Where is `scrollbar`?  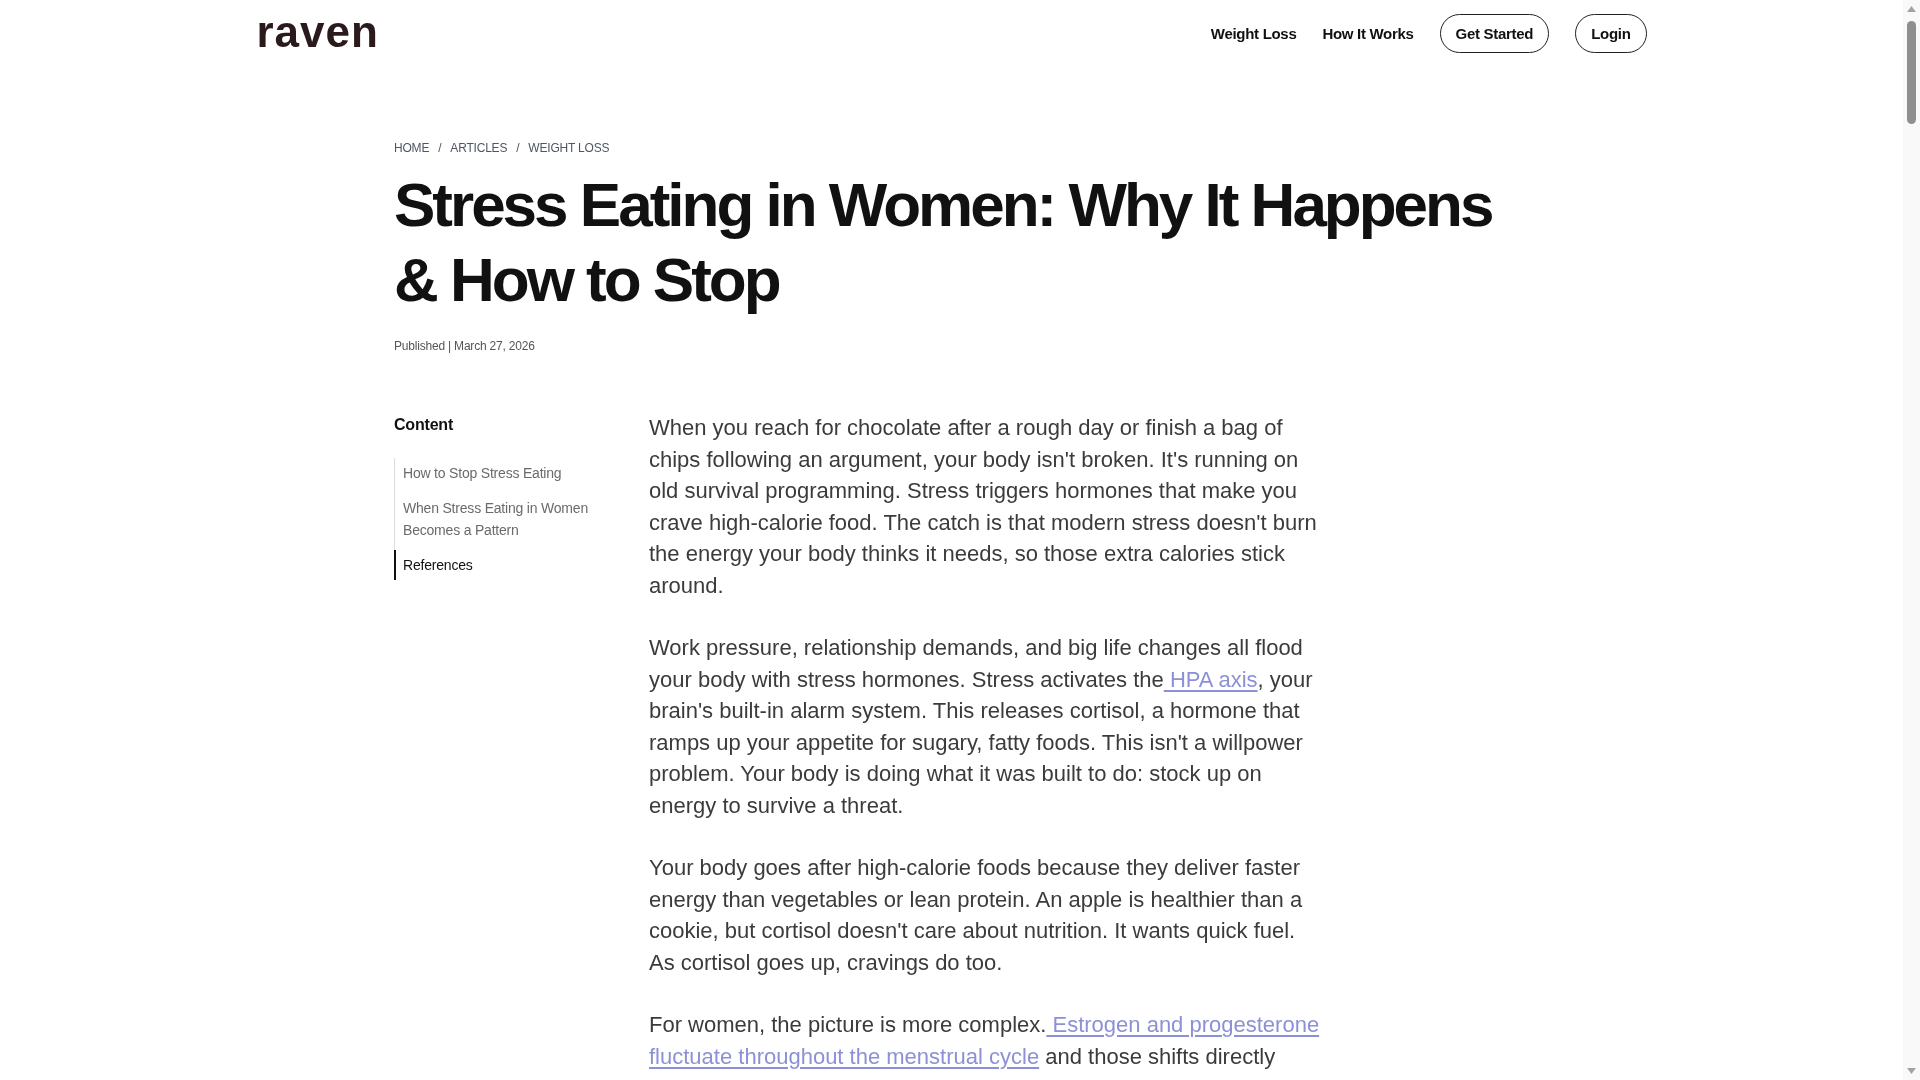
scrollbar is located at coordinates (1911, 540).